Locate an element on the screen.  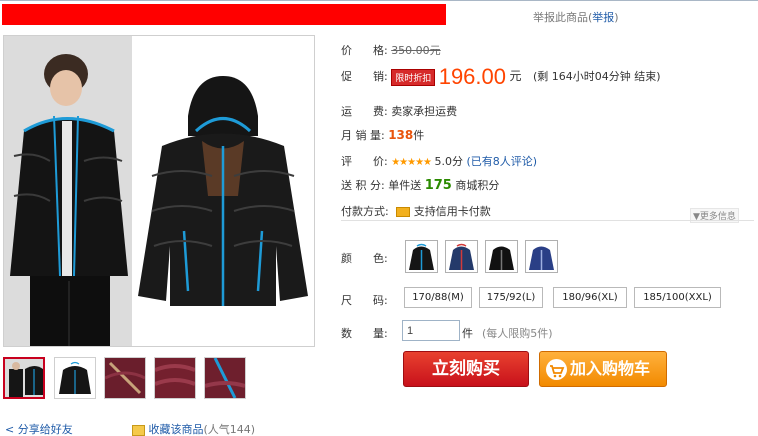
popularity-count: (人气144) is located at coordinates (229, 429).